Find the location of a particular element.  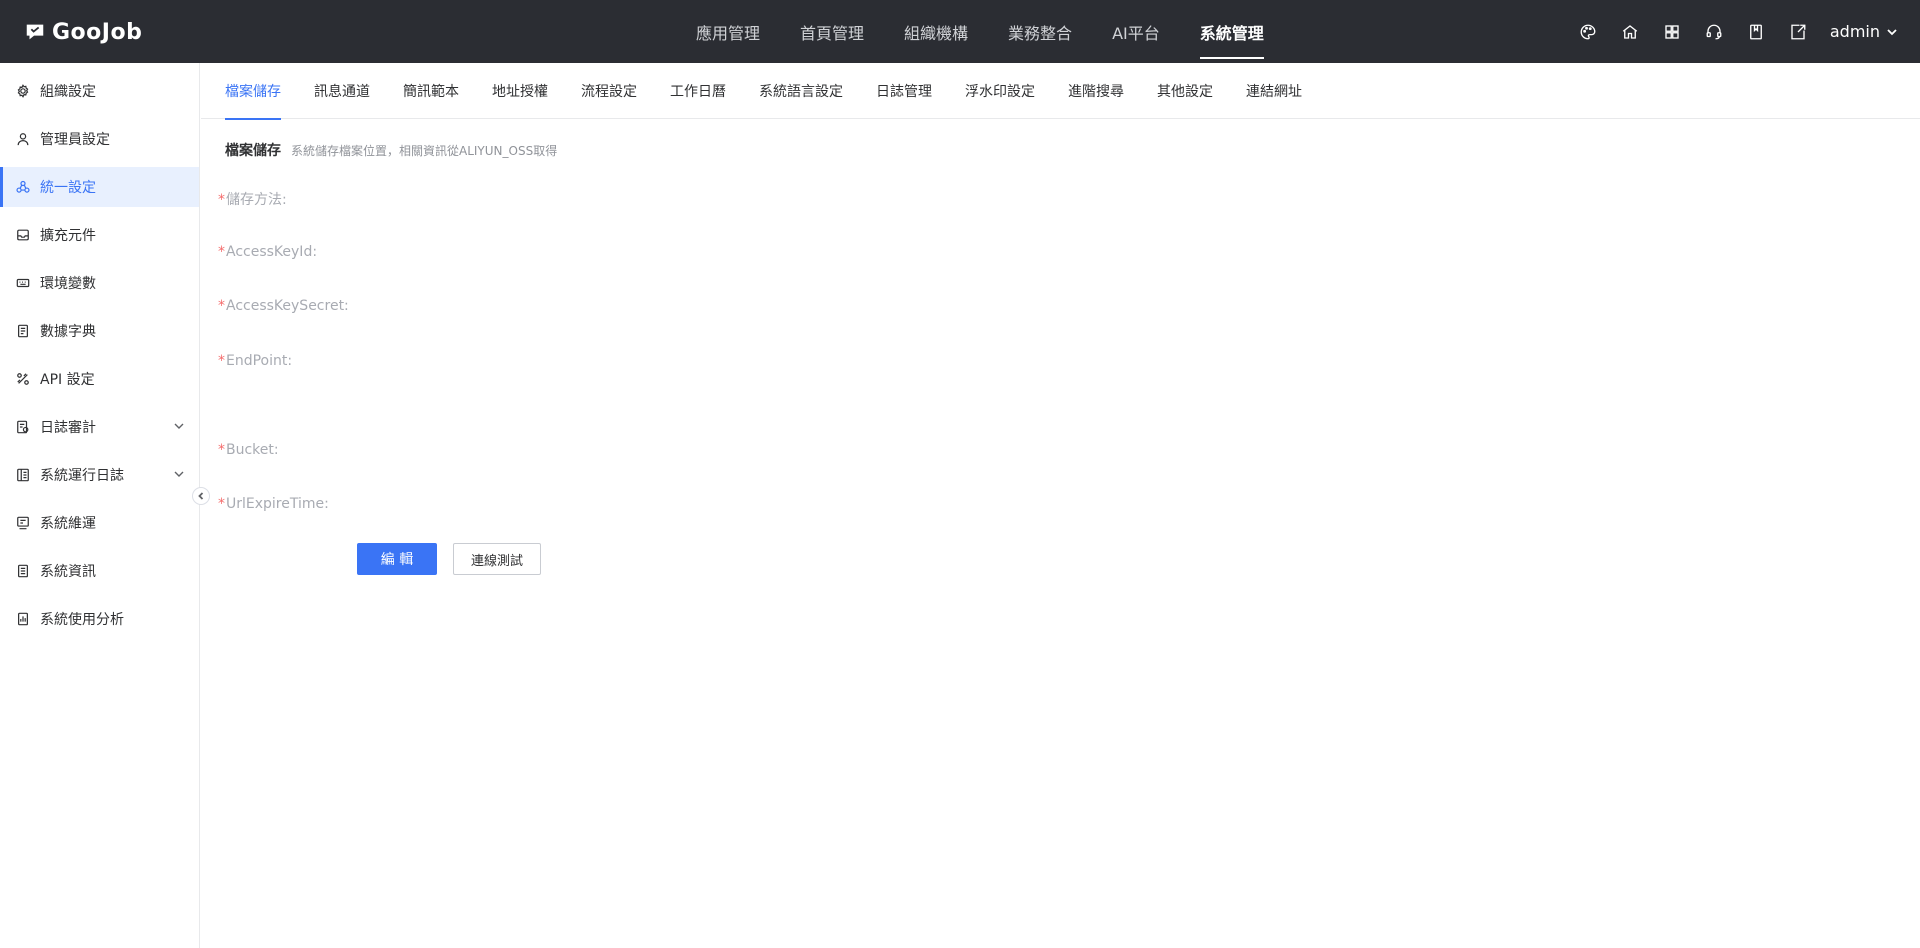

logo-text: GooJob is located at coordinates (97, 32).